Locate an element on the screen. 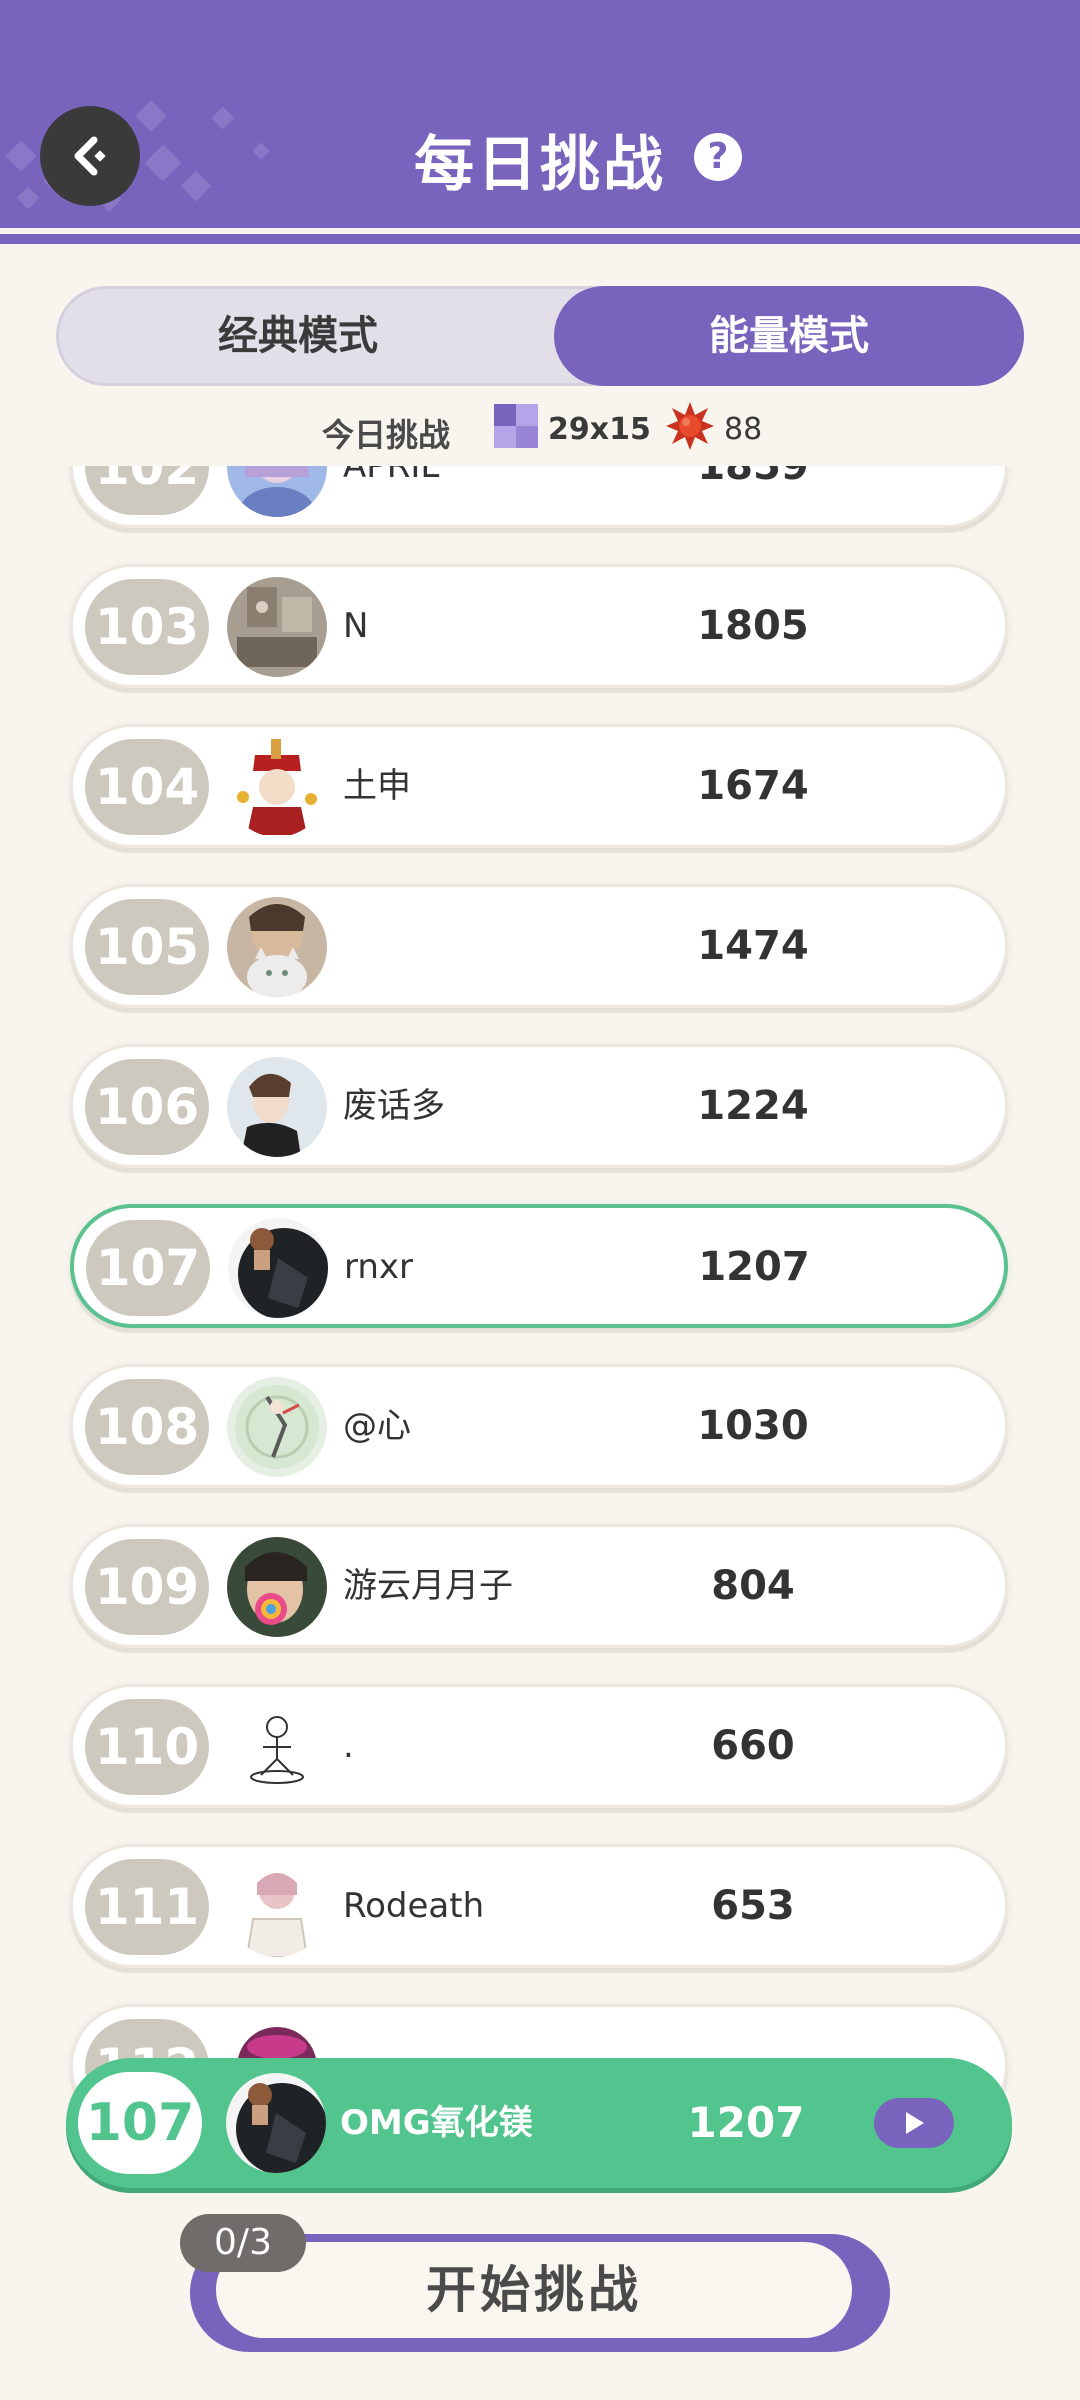 This screenshot has width=1080, height=2400. play-icon is located at coordinates (915, 2123).